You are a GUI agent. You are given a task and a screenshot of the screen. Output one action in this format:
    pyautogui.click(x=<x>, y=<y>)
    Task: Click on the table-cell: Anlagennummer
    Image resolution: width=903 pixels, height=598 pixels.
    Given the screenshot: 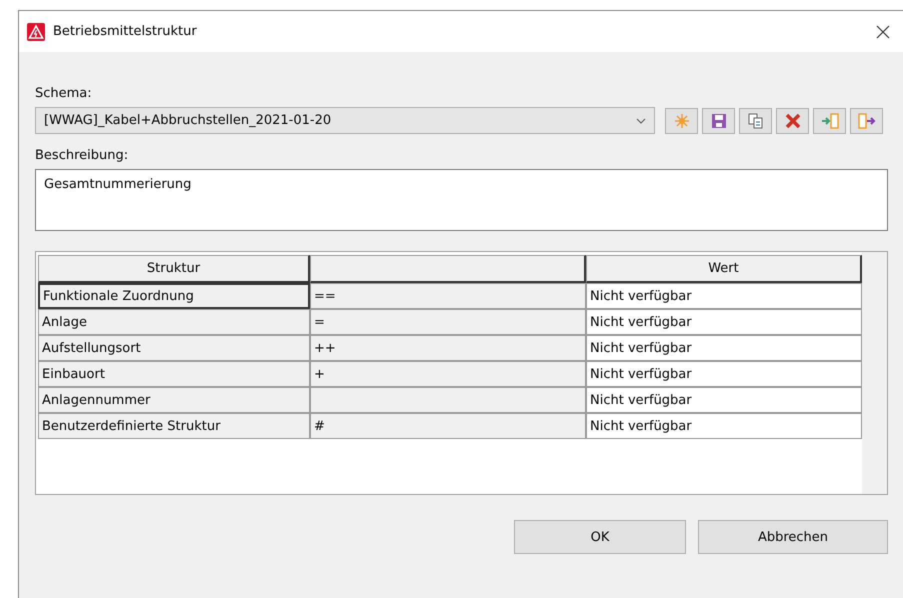 What is the action you would take?
    pyautogui.click(x=174, y=400)
    